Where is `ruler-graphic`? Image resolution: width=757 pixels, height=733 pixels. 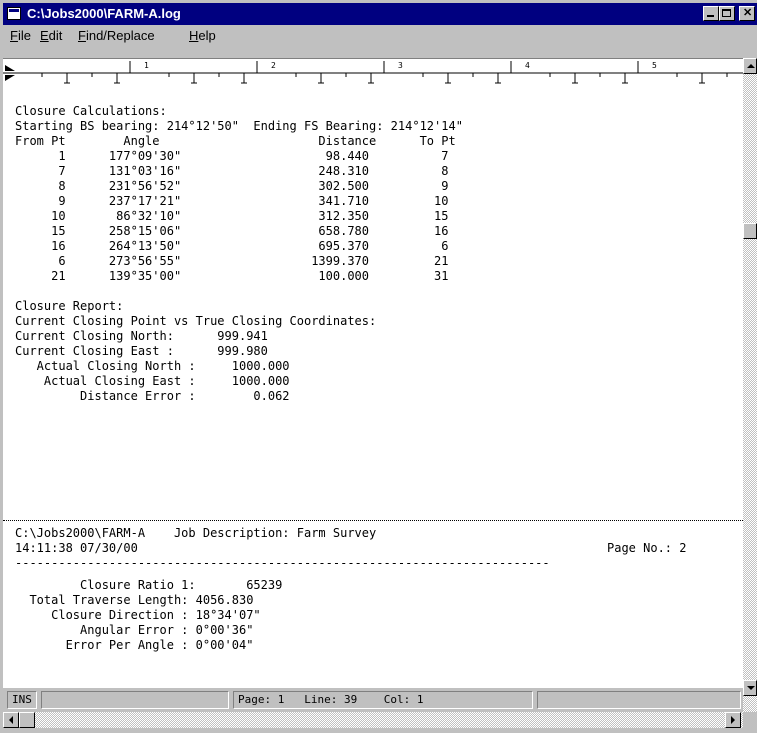
ruler-graphic is located at coordinates (373, 72).